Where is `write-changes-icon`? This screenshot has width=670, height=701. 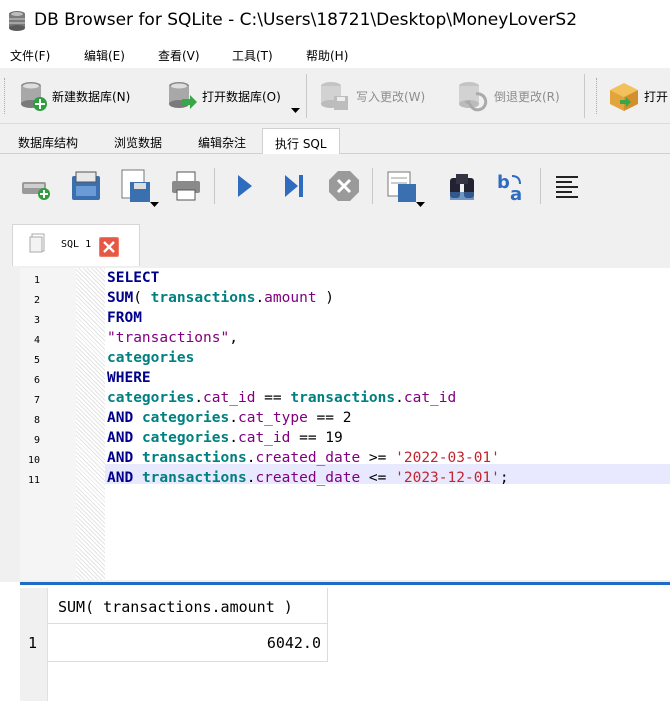 write-changes-icon is located at coordinates (334, 96).